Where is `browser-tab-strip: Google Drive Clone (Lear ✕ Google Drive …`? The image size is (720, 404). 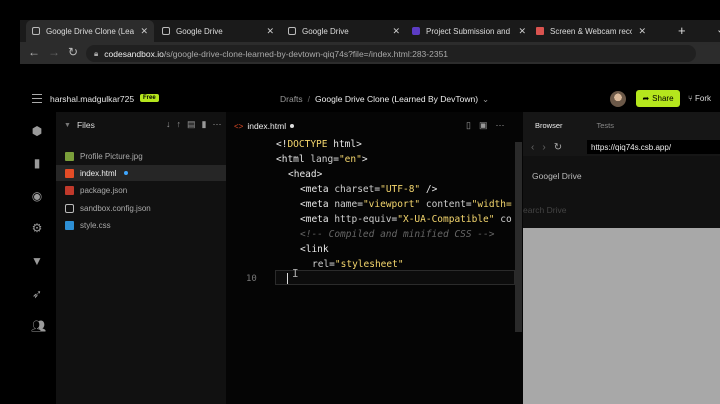
browser-tab-strip: Google Drive Clone (Lear ✕ Google Drive … is located at coordinates (370, 31).